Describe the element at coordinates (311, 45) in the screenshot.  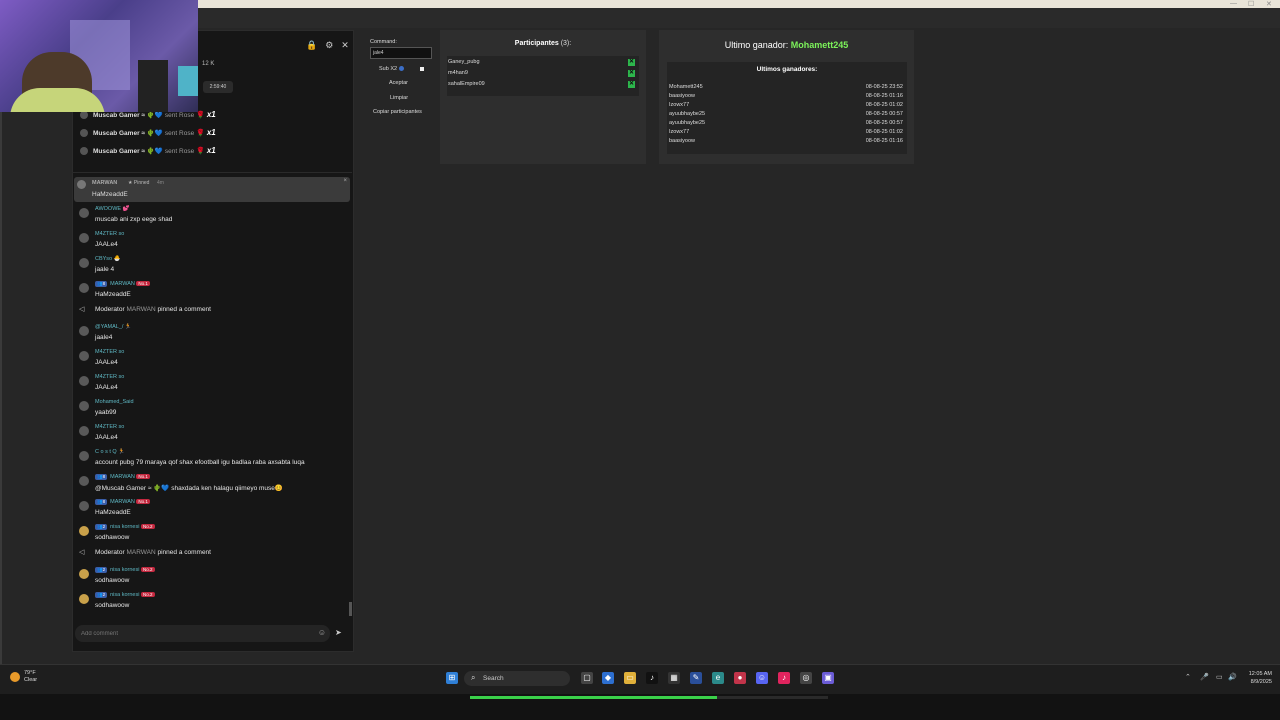
I see `lock-icon: 🔒` at that location.